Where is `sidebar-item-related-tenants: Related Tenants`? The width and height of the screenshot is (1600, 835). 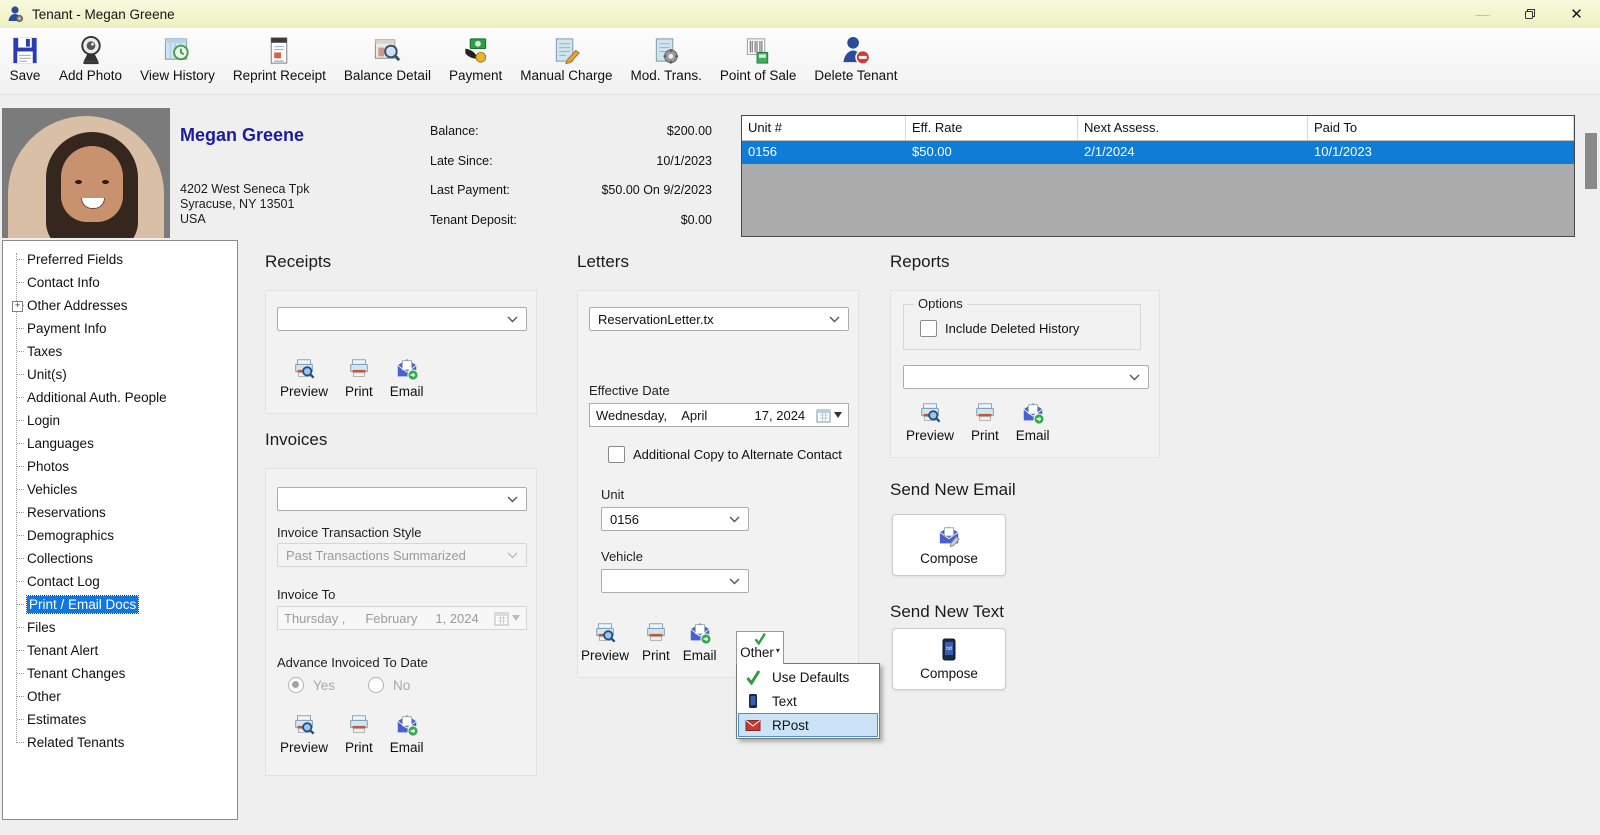
sidebar-item-related-tenants: Related Tenants is located at coordinates (120, 742).